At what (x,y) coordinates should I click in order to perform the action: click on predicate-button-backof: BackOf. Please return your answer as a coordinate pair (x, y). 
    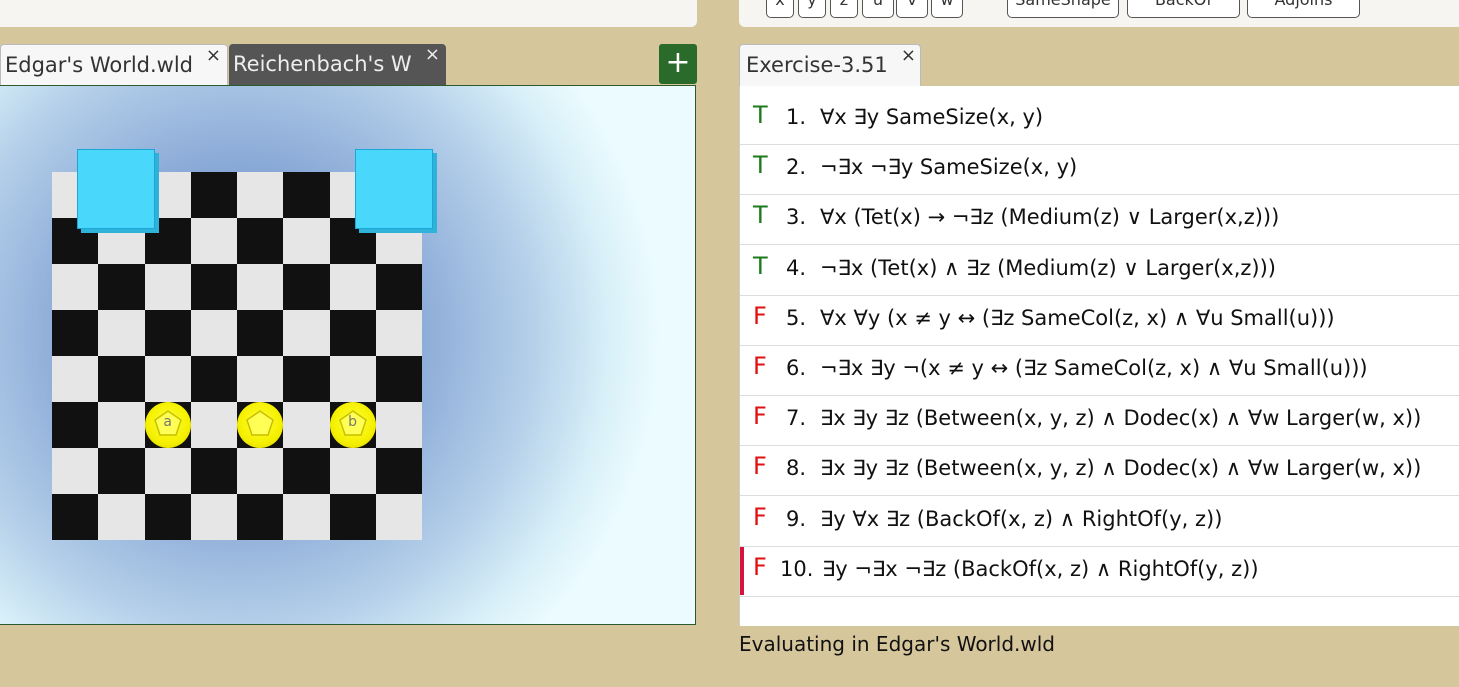
    Looking at the image, I should click on (1183, 9).